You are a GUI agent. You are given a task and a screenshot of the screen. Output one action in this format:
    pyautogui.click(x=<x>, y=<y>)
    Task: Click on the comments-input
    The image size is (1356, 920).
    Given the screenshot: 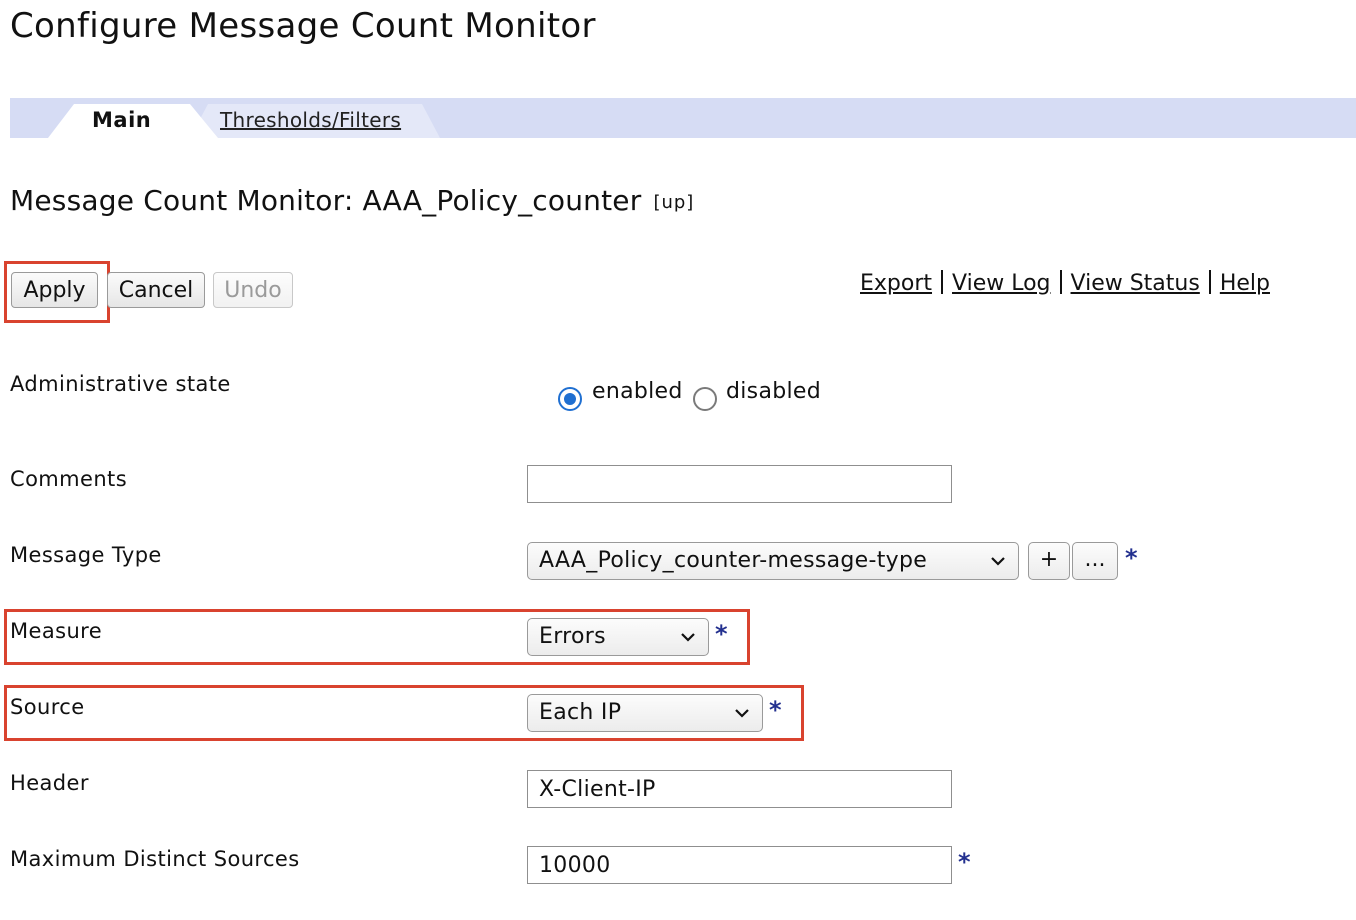 What is the action you would take?
    pyautogui.click(x=739, y=484)
    